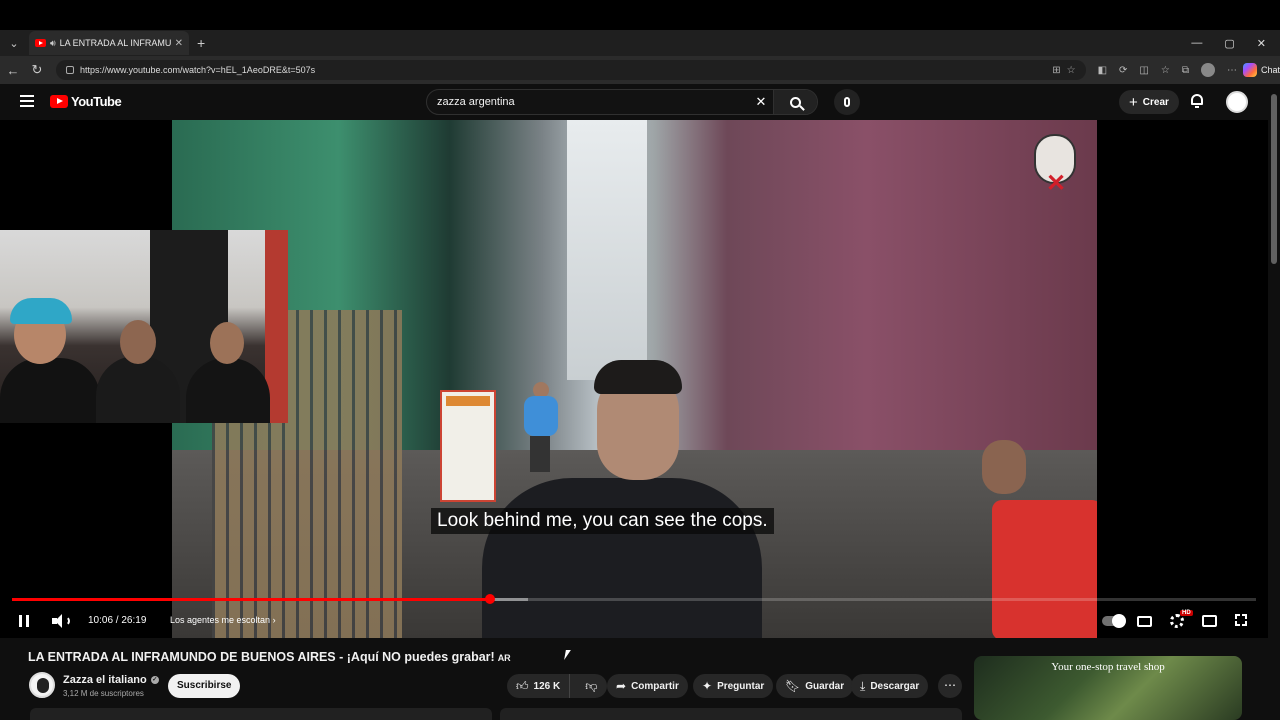 Image resolution: width=1280 pixels, height=720 pixels. I want to click on tab-actions-menu: ⌄, so click(14, 43).